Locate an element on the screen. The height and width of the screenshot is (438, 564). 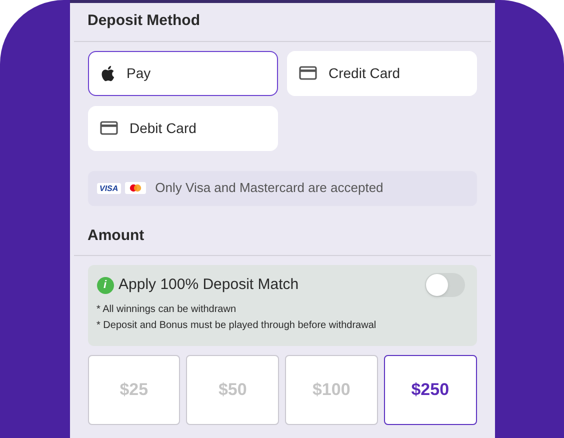
amount-option-button: $250 is located at coordinates (430, 390).